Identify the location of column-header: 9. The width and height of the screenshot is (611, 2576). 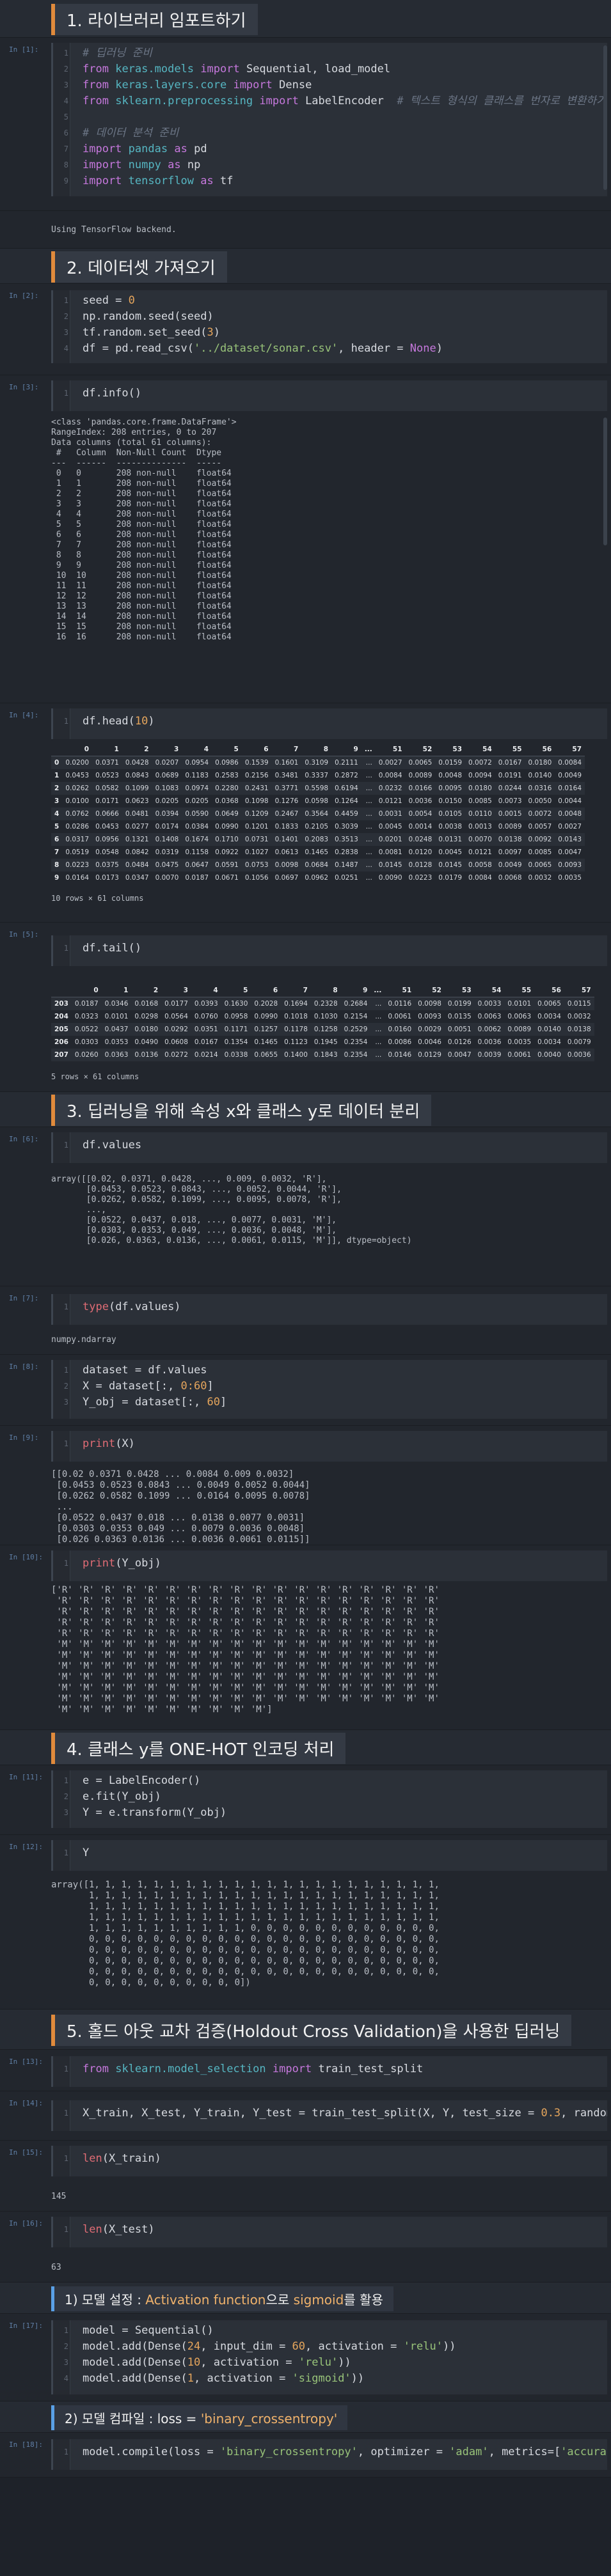
(355, 990).